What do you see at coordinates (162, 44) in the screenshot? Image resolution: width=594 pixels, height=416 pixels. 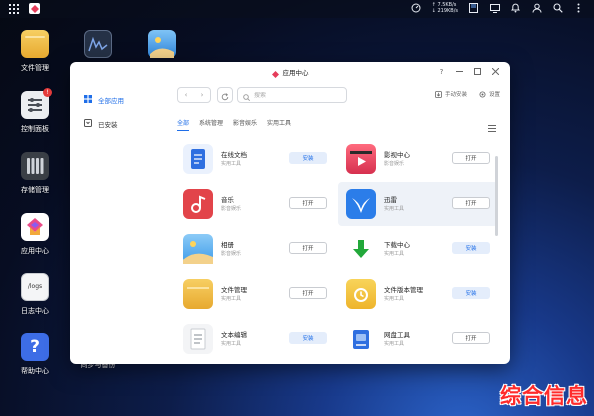 I see `desktop-photos` at bounding box center [162, 44].